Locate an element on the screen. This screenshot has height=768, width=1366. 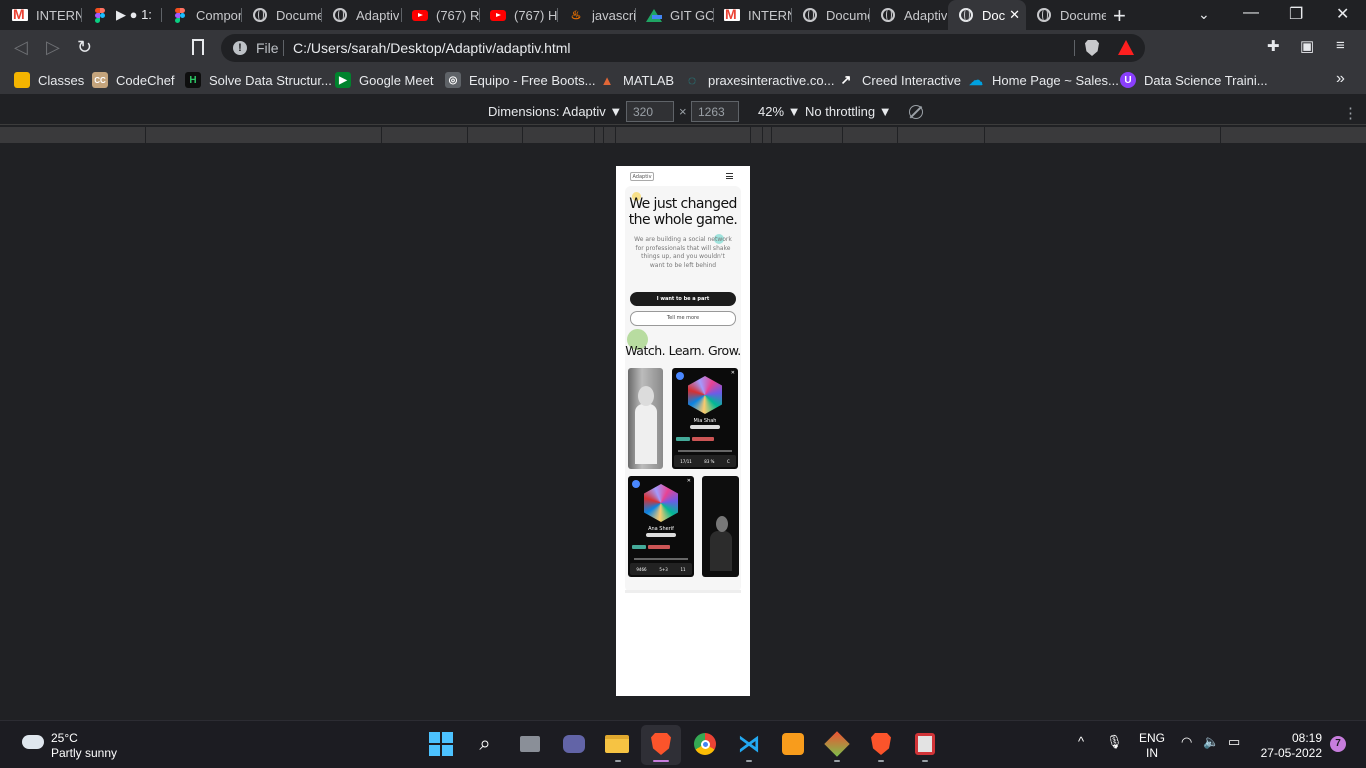
brave-browser-icon is located at coordinates (661, 744).